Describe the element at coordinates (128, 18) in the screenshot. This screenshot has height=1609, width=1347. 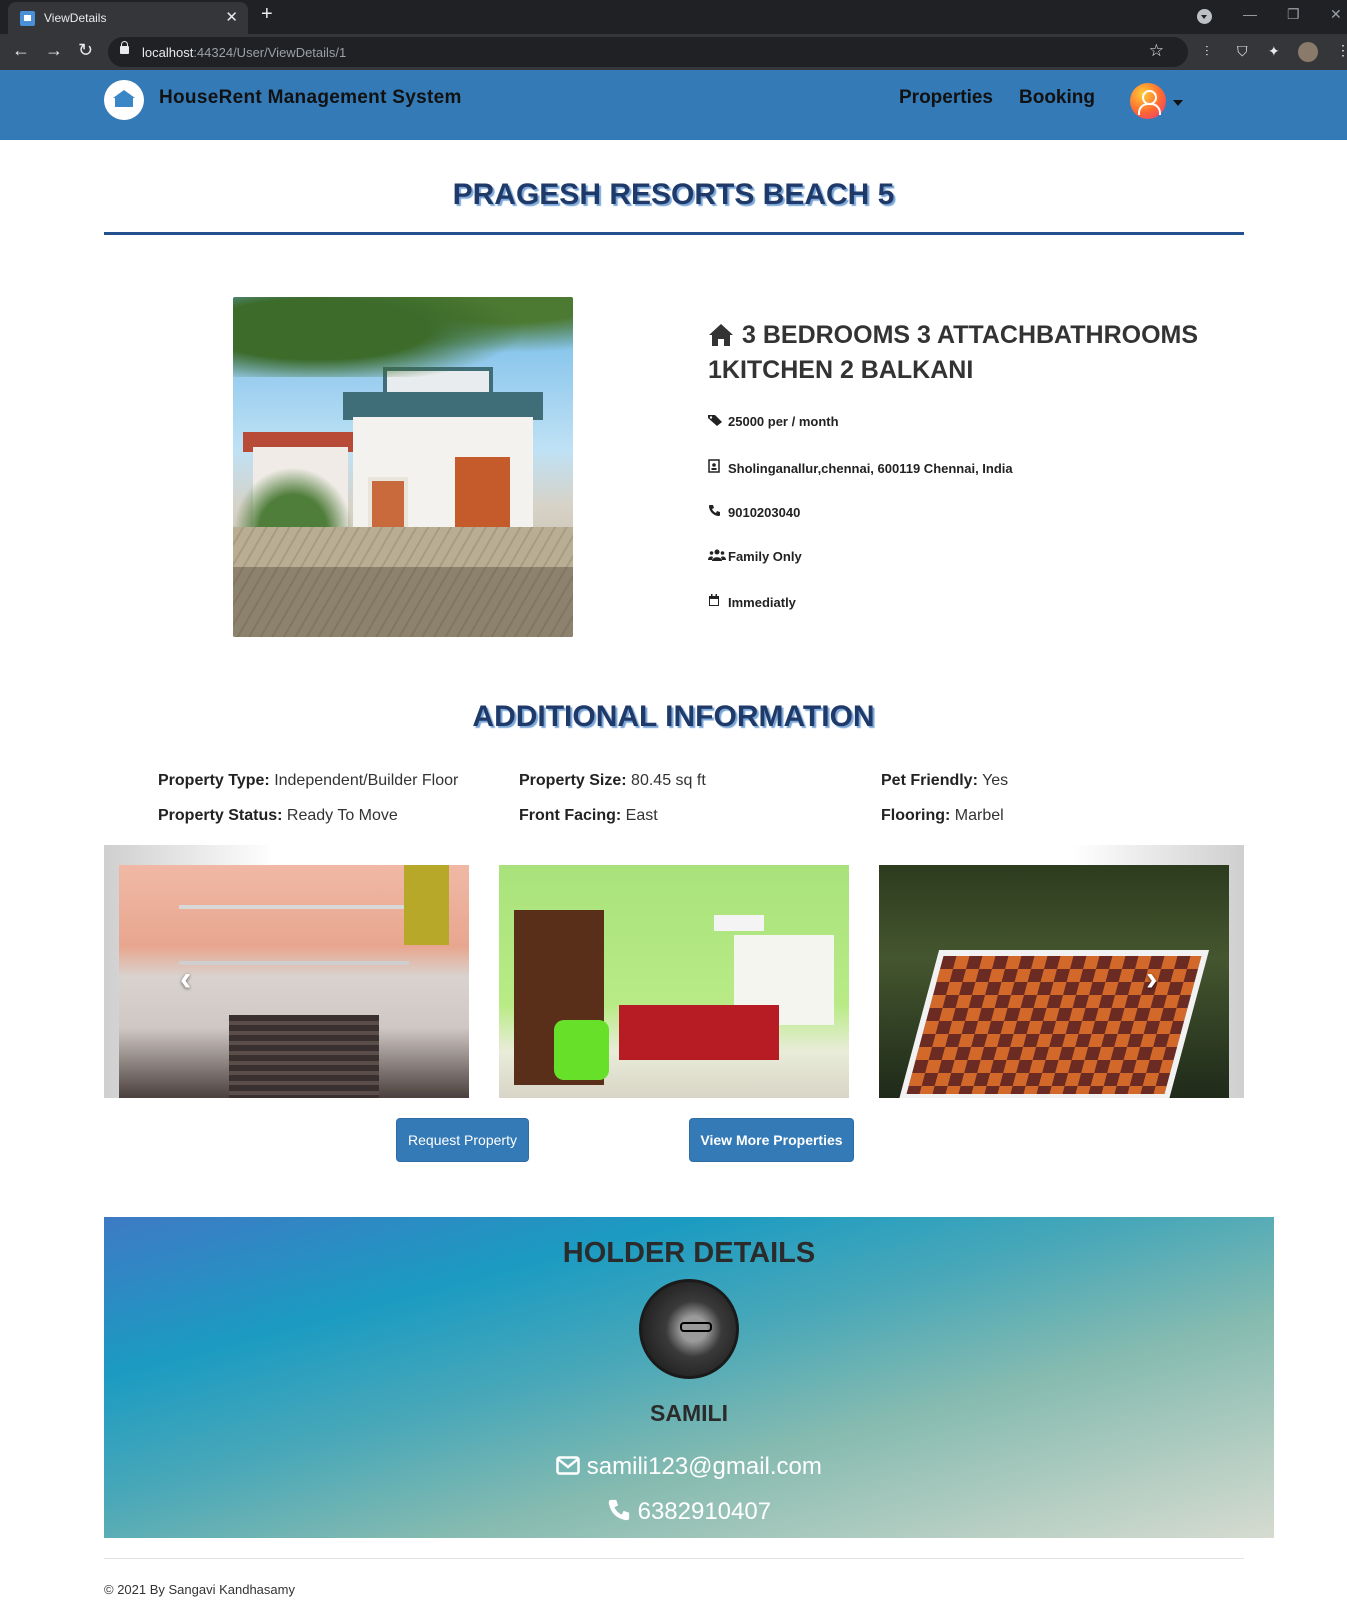
I see `browser-tab: ViewDetails ✕` at that location.